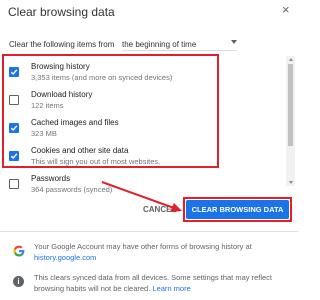 The image size is (320, 300). What do you see at coordinates (19, 251) in the screenshot?
I see `google-g-icon` at bounding box center [19, 251].